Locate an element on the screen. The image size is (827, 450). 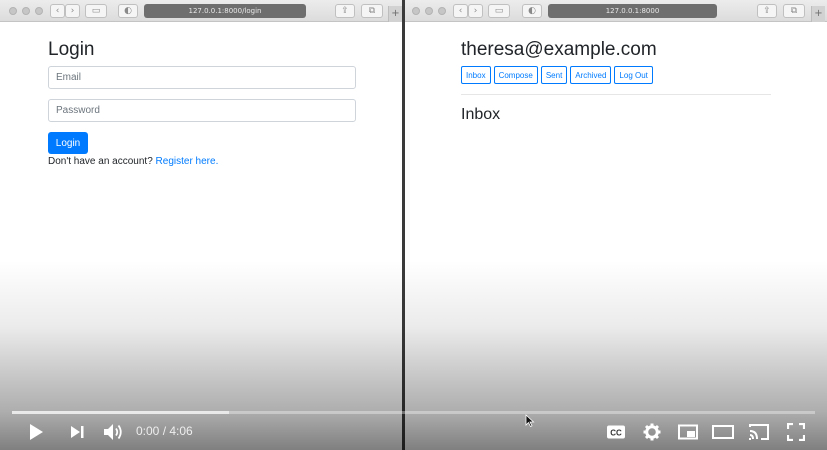
play-button is located at coordinates (36, 432).